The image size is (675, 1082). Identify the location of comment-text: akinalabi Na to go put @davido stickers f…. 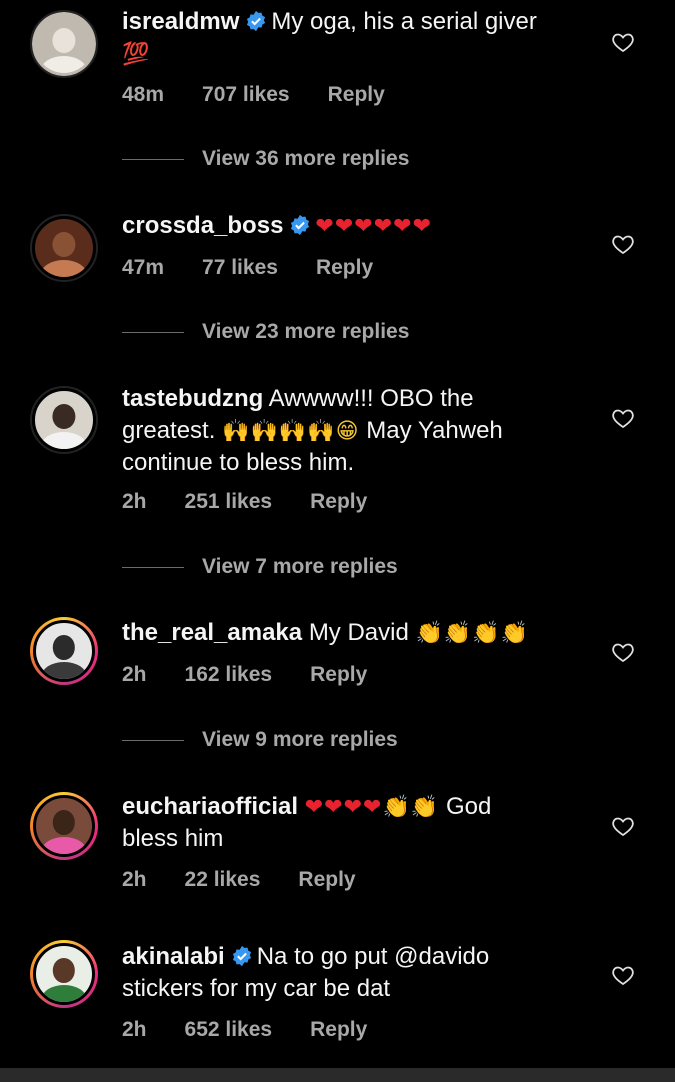
(352, 973).